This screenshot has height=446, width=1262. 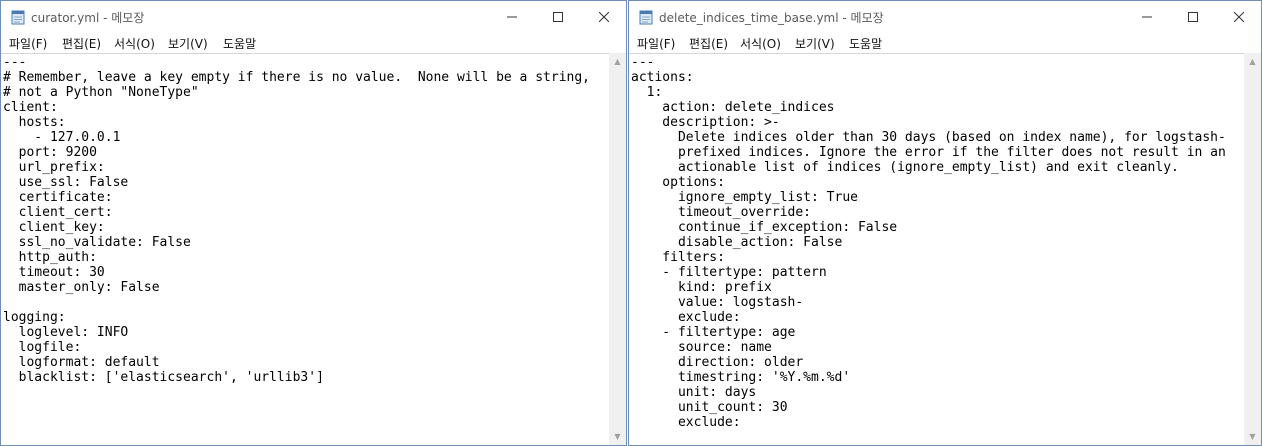 I want to click on text-line: certificate:, so click(x=58, y=197).